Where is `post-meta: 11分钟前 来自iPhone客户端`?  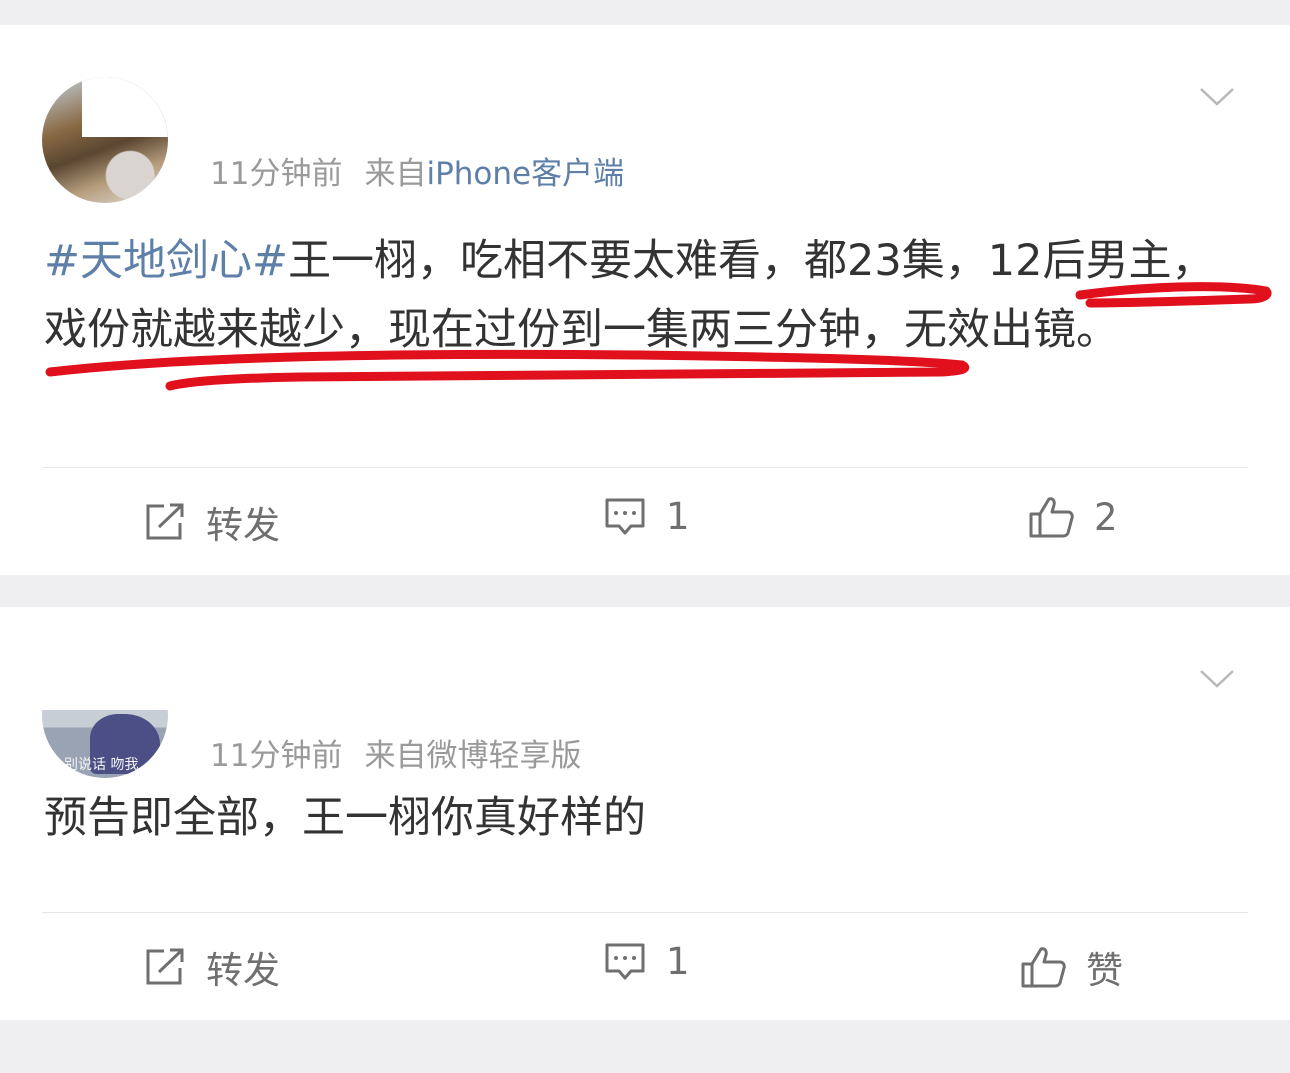 post-meta: 11分钟前 来自iPhone客户端 is located at coordinates (417, 170).